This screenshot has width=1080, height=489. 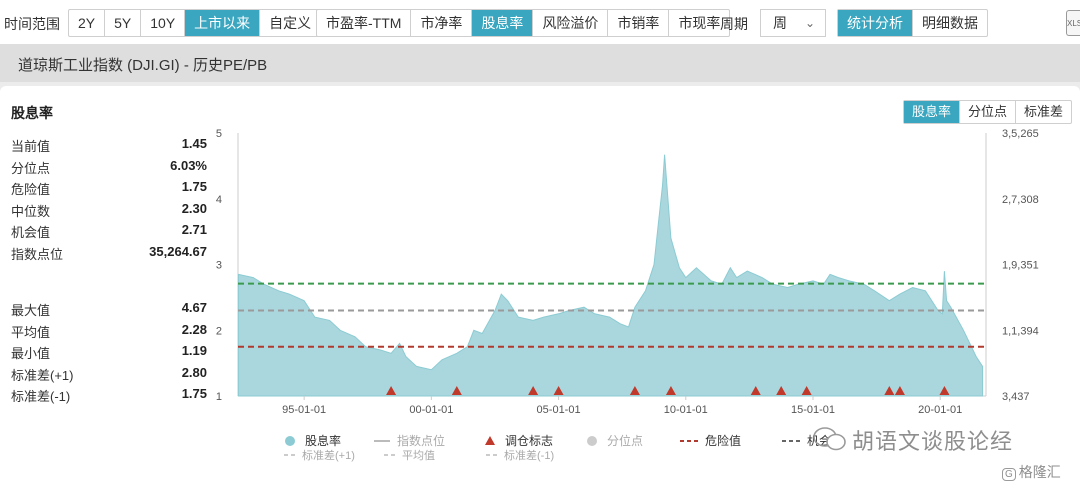 What do you see at coordinates (940, 410) in the screenshot?
I see `x-tick-label: 20-01-01` at bounding box center [940, 410].